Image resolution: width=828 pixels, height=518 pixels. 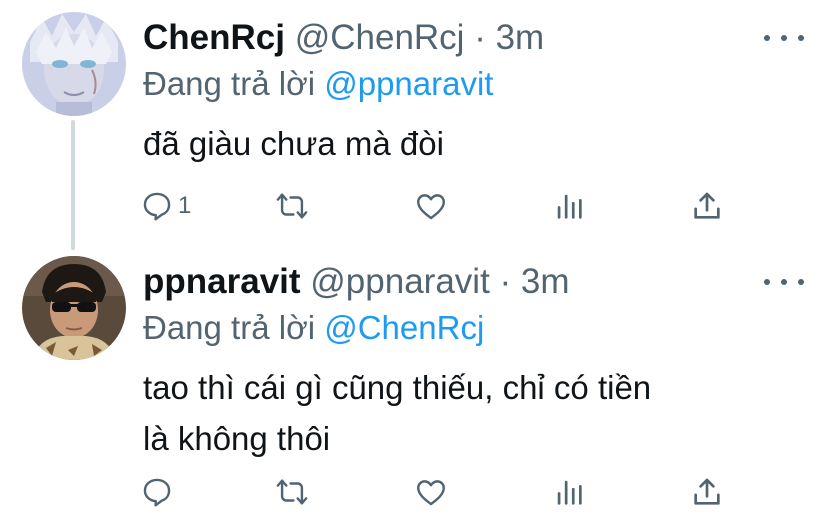 I want to click on reply-button, so click(x=159, y=492).